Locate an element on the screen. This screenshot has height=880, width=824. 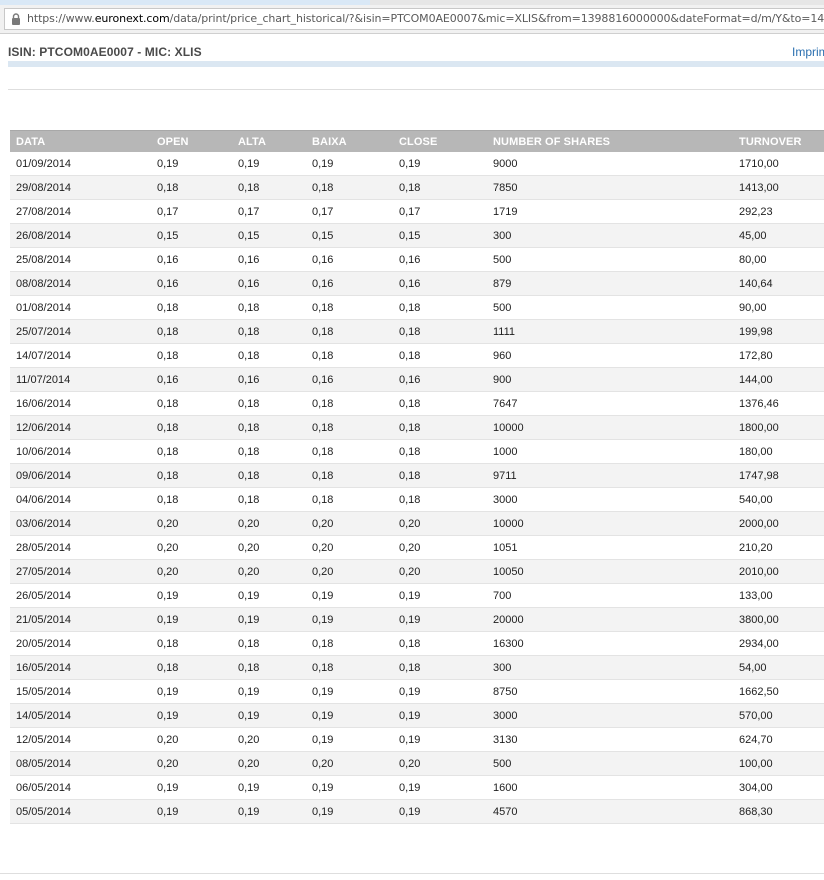
cell-data: 14/05/2014 is located at coordinates (80, 715).